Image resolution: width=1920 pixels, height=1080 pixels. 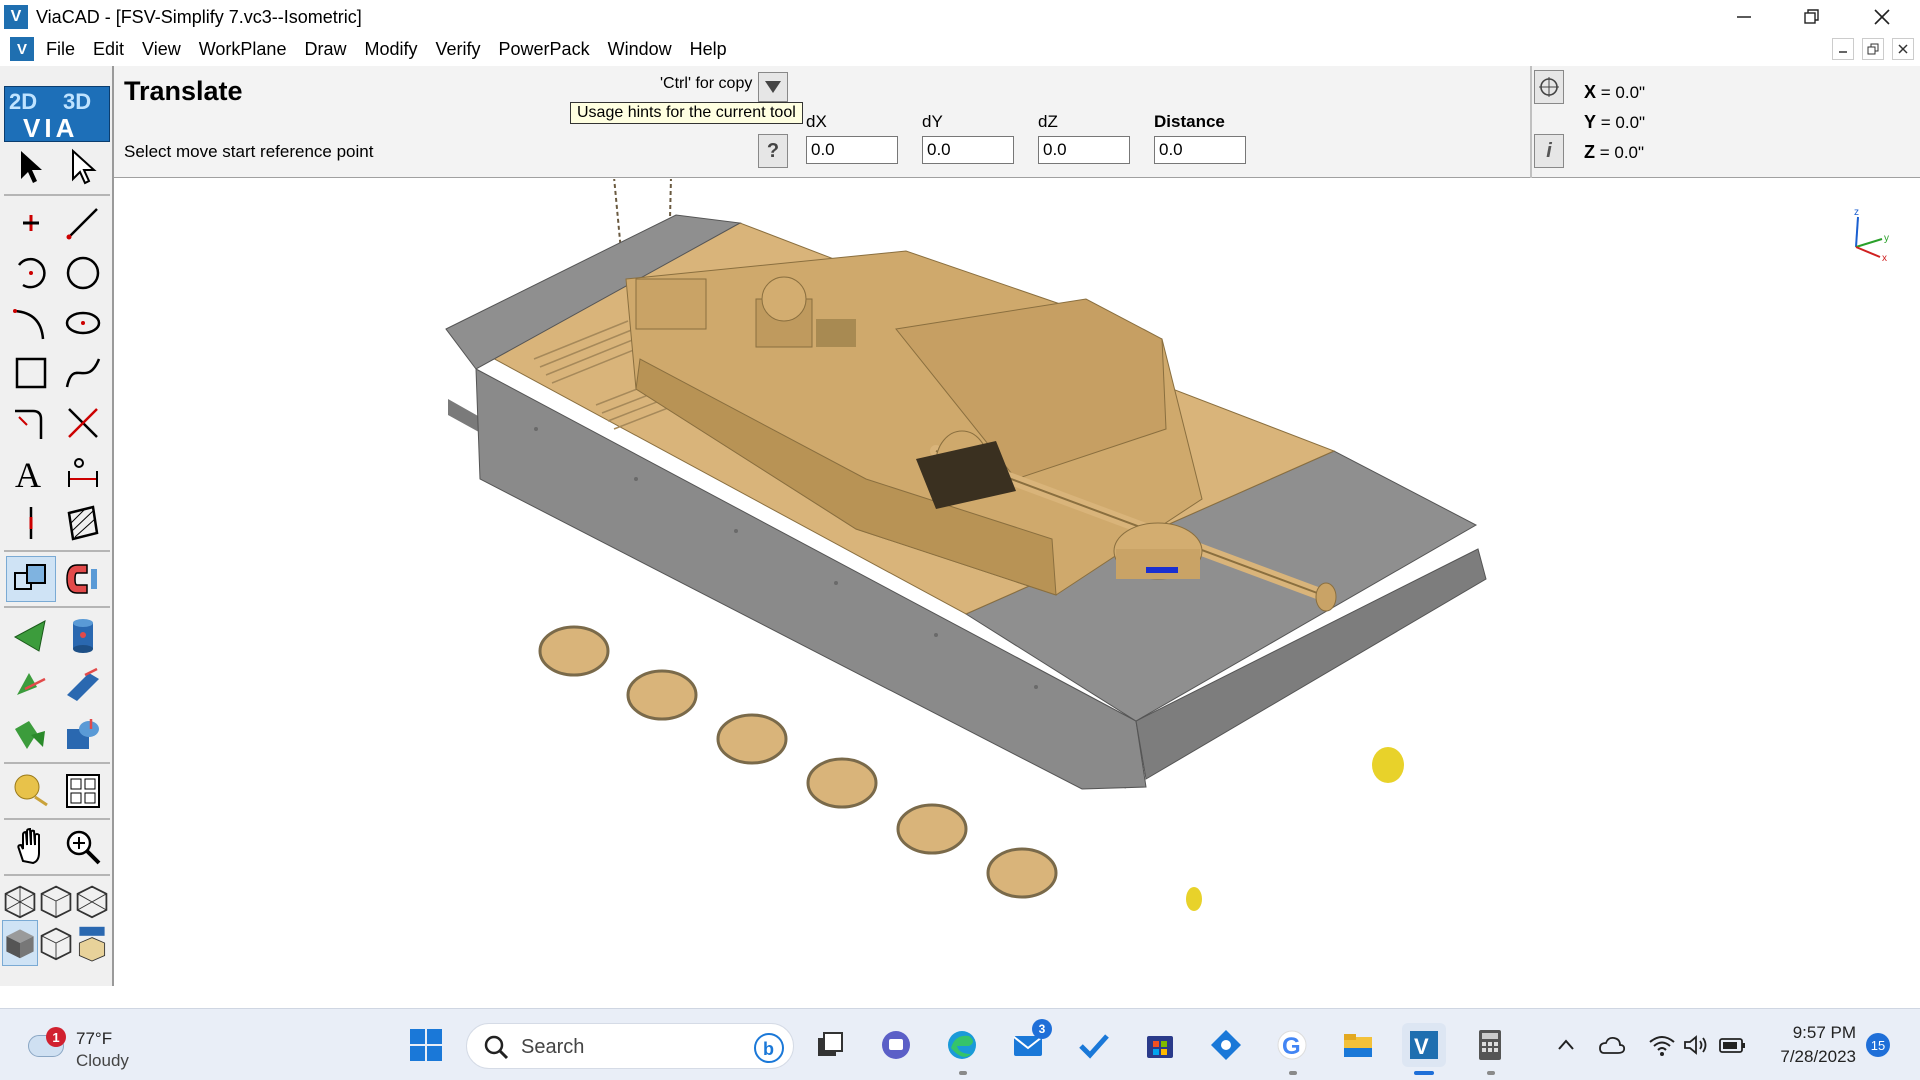 I want to click on magnet-icon, so click(x=83, y=579).